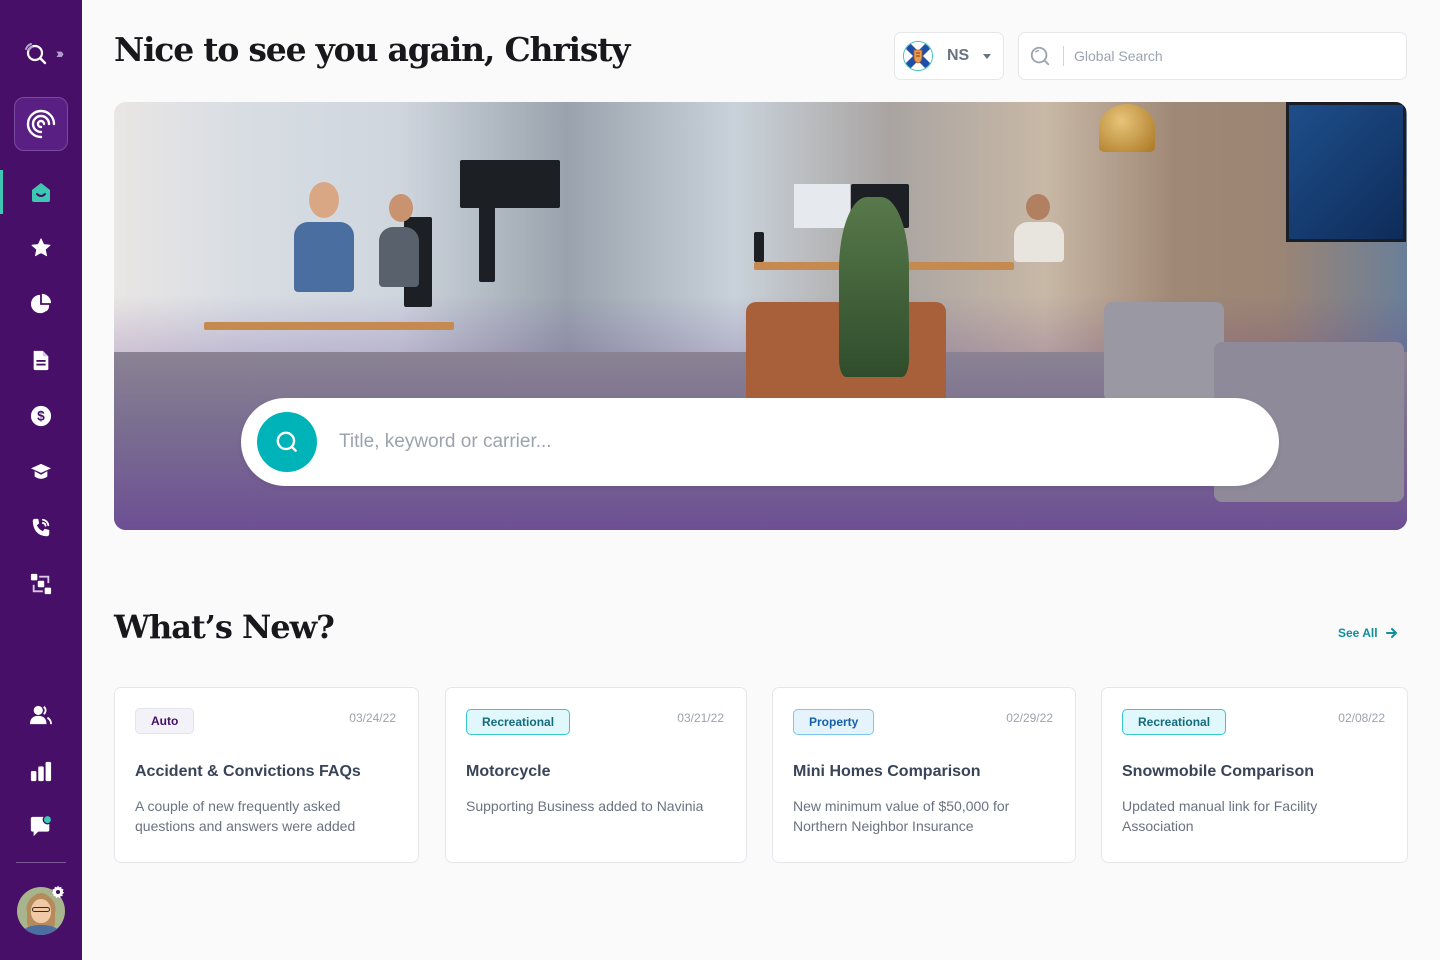 Image resolution: width=1440 pixels, height=960 pixels. What do you see at coordinates (41, 862) in the screenshot?
I see `sidebar-divider` at bounding box center [41, 862].